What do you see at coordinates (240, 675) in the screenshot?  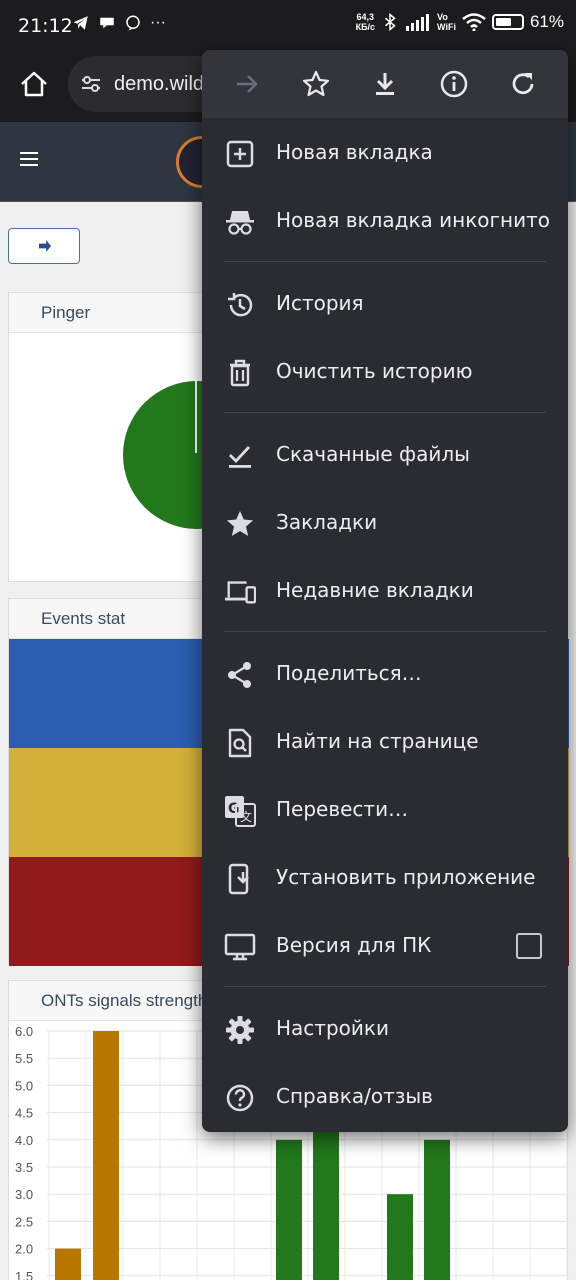 I see `share-icon` at bounding box center [240, 675].